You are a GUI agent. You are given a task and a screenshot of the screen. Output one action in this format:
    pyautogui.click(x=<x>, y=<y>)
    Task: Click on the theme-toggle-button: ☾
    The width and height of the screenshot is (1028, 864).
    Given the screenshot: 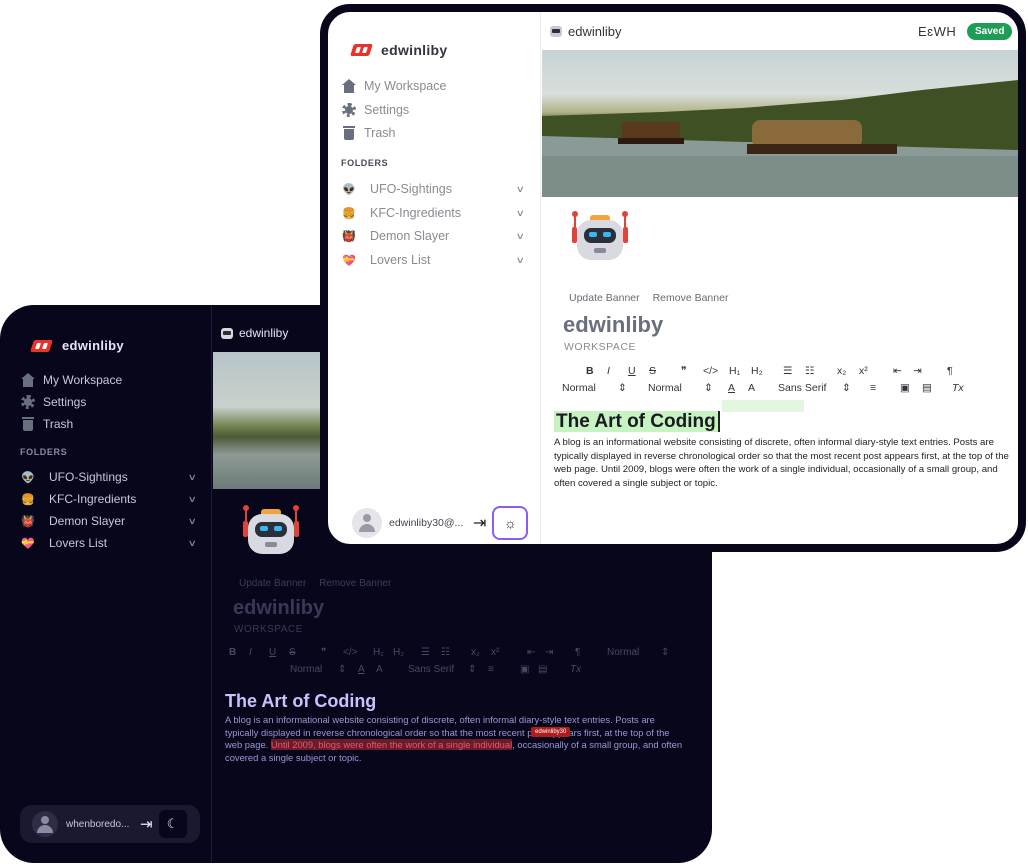 What is the action you would take?
    pyautogui.click(x=172, y=824)
    